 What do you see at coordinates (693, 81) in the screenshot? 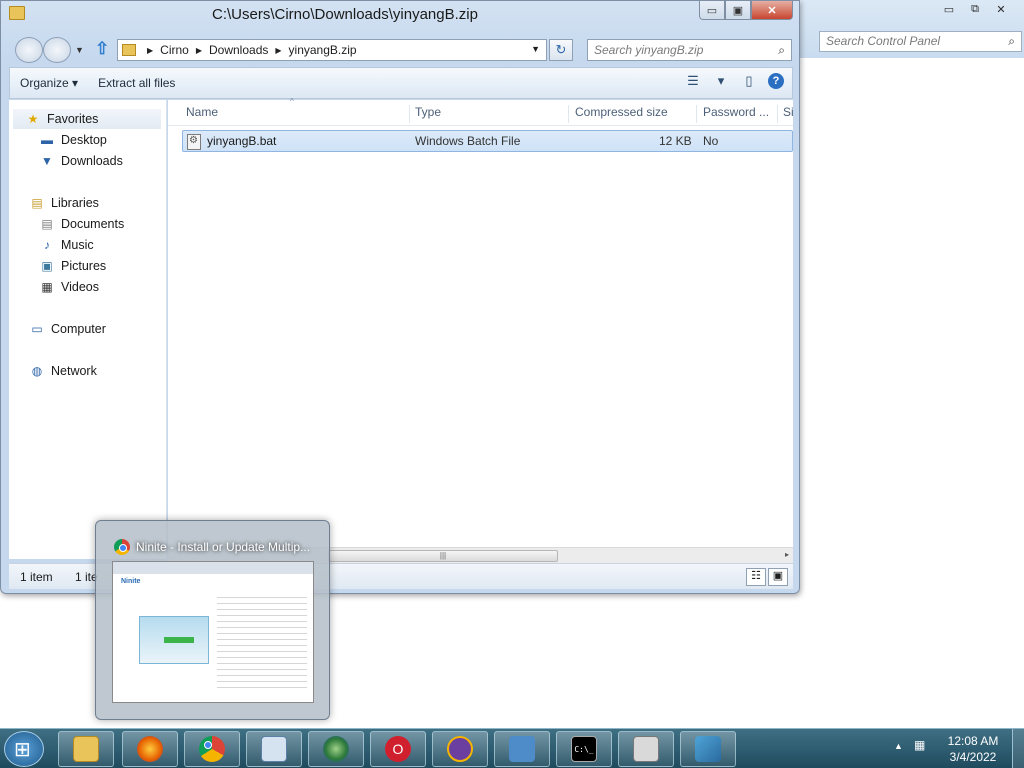
I see `change-view-icon: ☰` at bounding box center [693, 81].